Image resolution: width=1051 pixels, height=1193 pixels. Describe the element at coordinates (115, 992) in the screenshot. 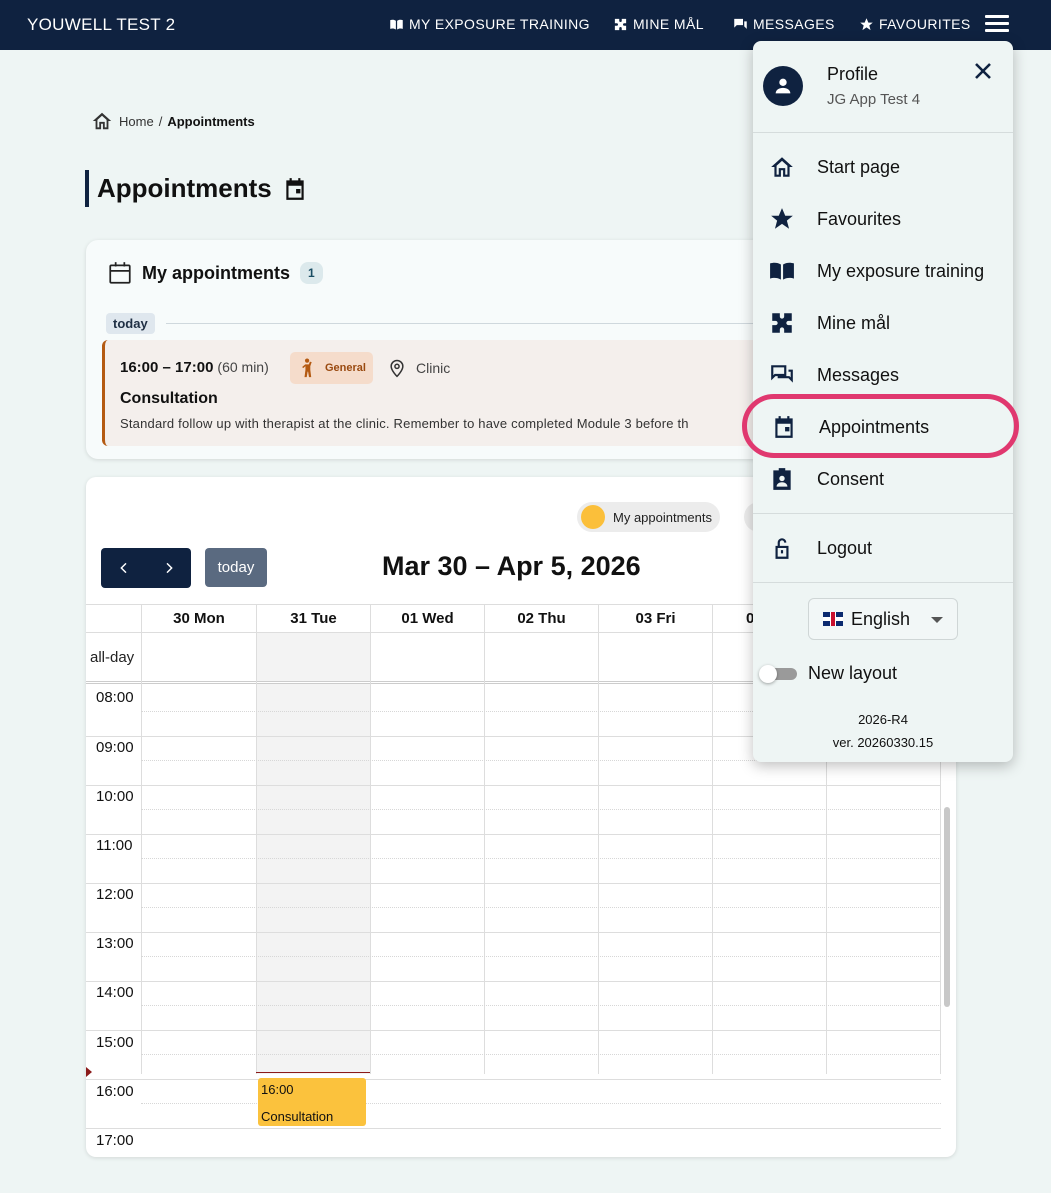

I see `time-label: 14:00` at that location.